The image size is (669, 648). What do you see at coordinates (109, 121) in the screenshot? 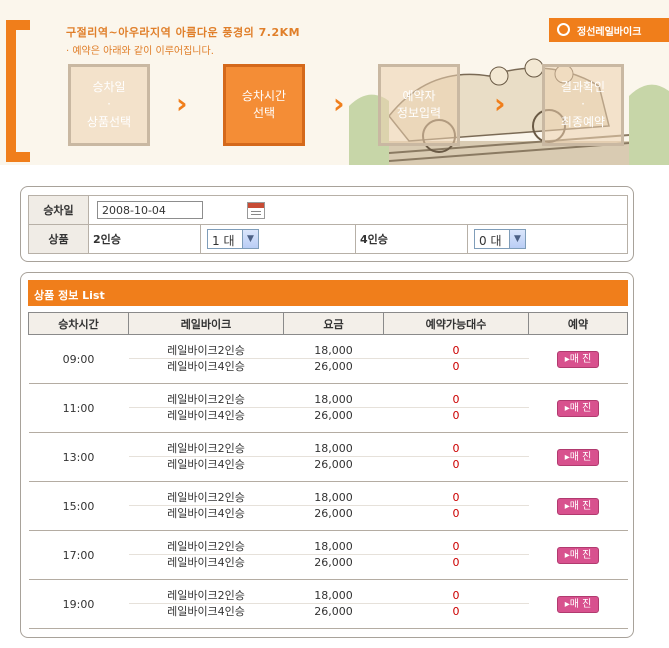
I see `step-1-line3: 상품선택` at bounding box center [109, 121].